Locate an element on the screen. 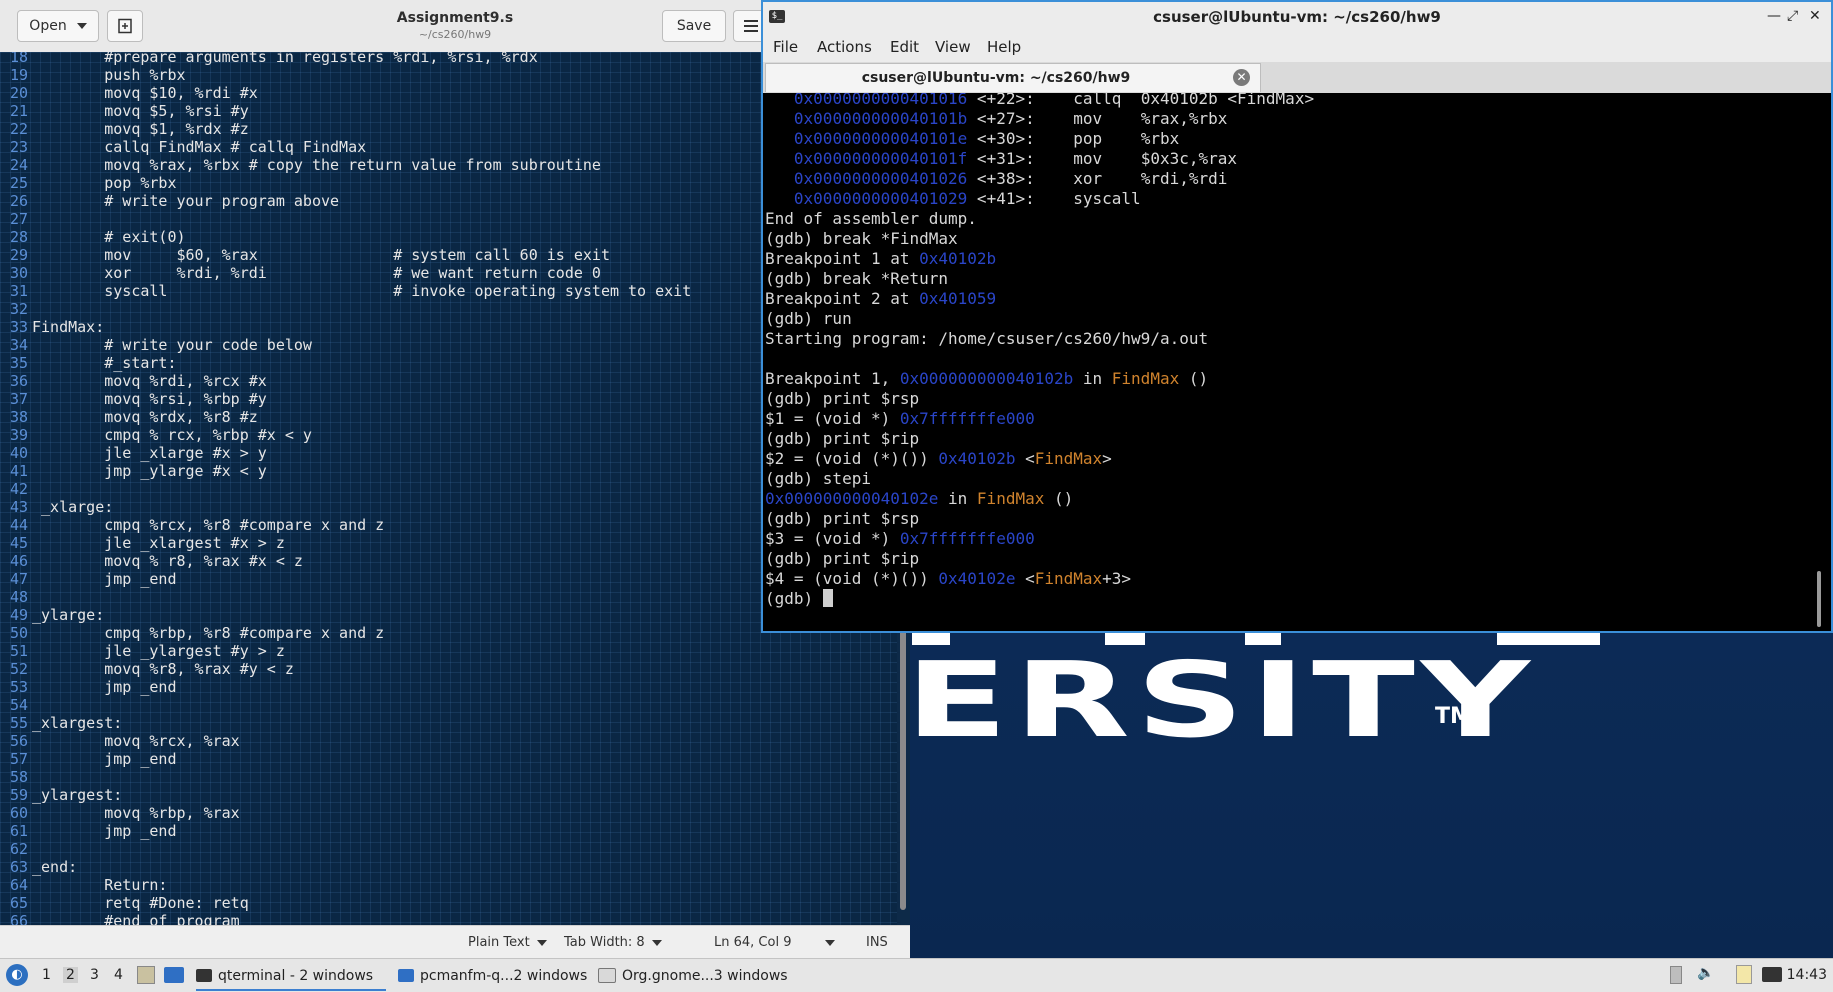 This screenshot has height=992, width=1833. terminal-line: 0x000000000040101b <+27>: mov %rax,%rbx is located at coordinates (1039, 119).